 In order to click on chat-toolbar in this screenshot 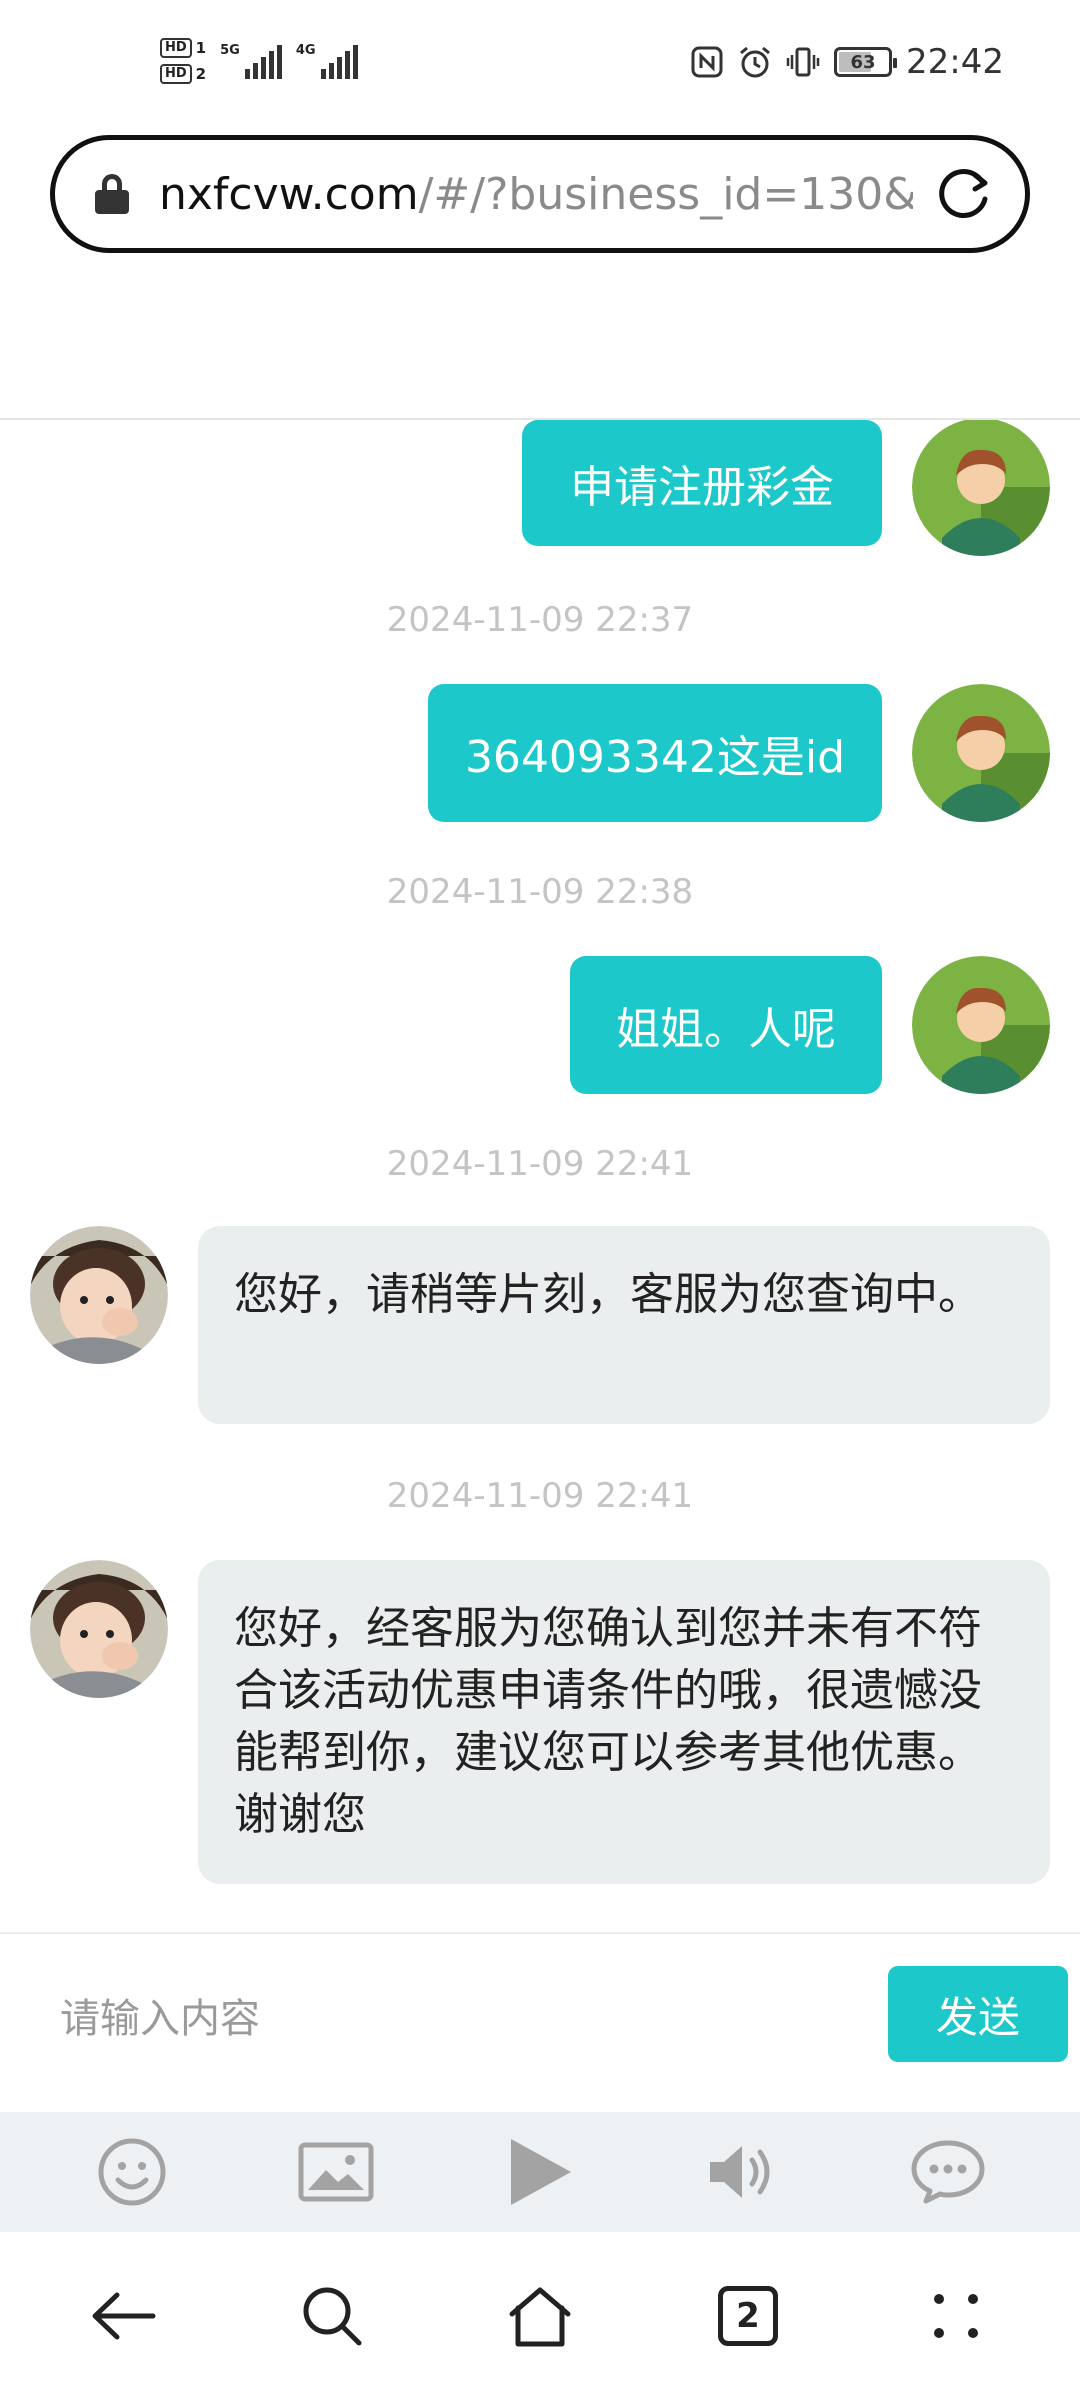, I will do `click(540, 2172)`.